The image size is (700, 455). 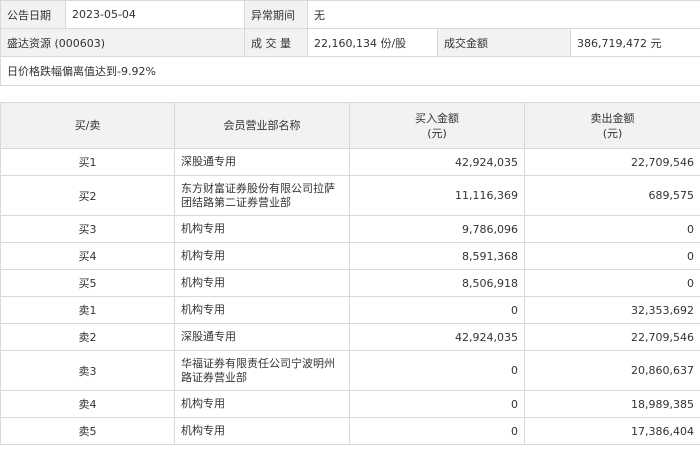 I want to click on table-row: 卖1 机构专用 0 32,353,692, so click(x=350, y=310).